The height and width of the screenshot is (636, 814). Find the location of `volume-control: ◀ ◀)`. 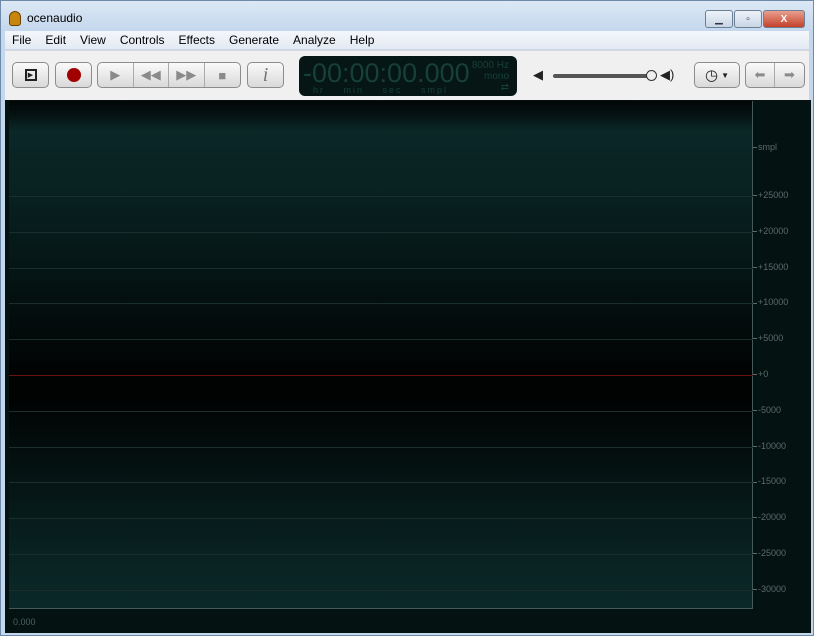

volume-control: ◀ ◀) is located at coordinates (606, 76).